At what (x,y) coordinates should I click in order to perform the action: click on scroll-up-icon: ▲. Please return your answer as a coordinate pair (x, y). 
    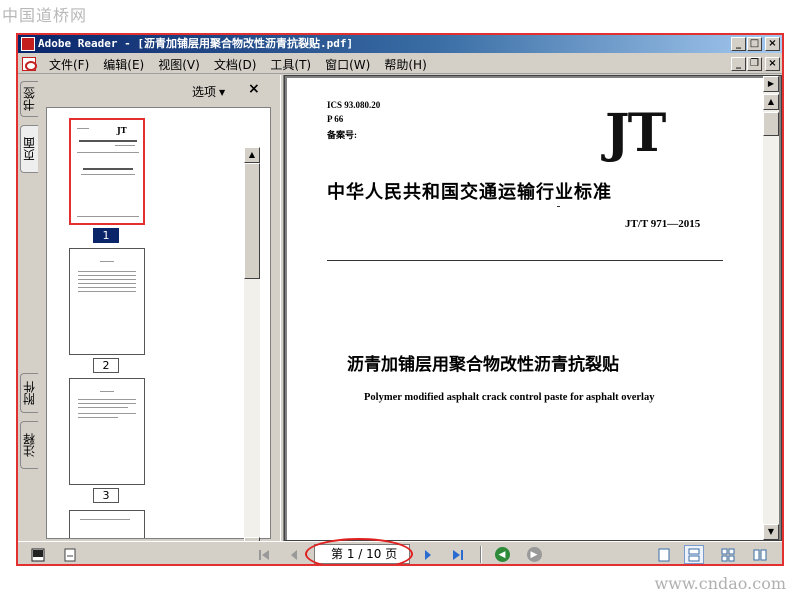
    Looking at the image, I should click on (252, 155).